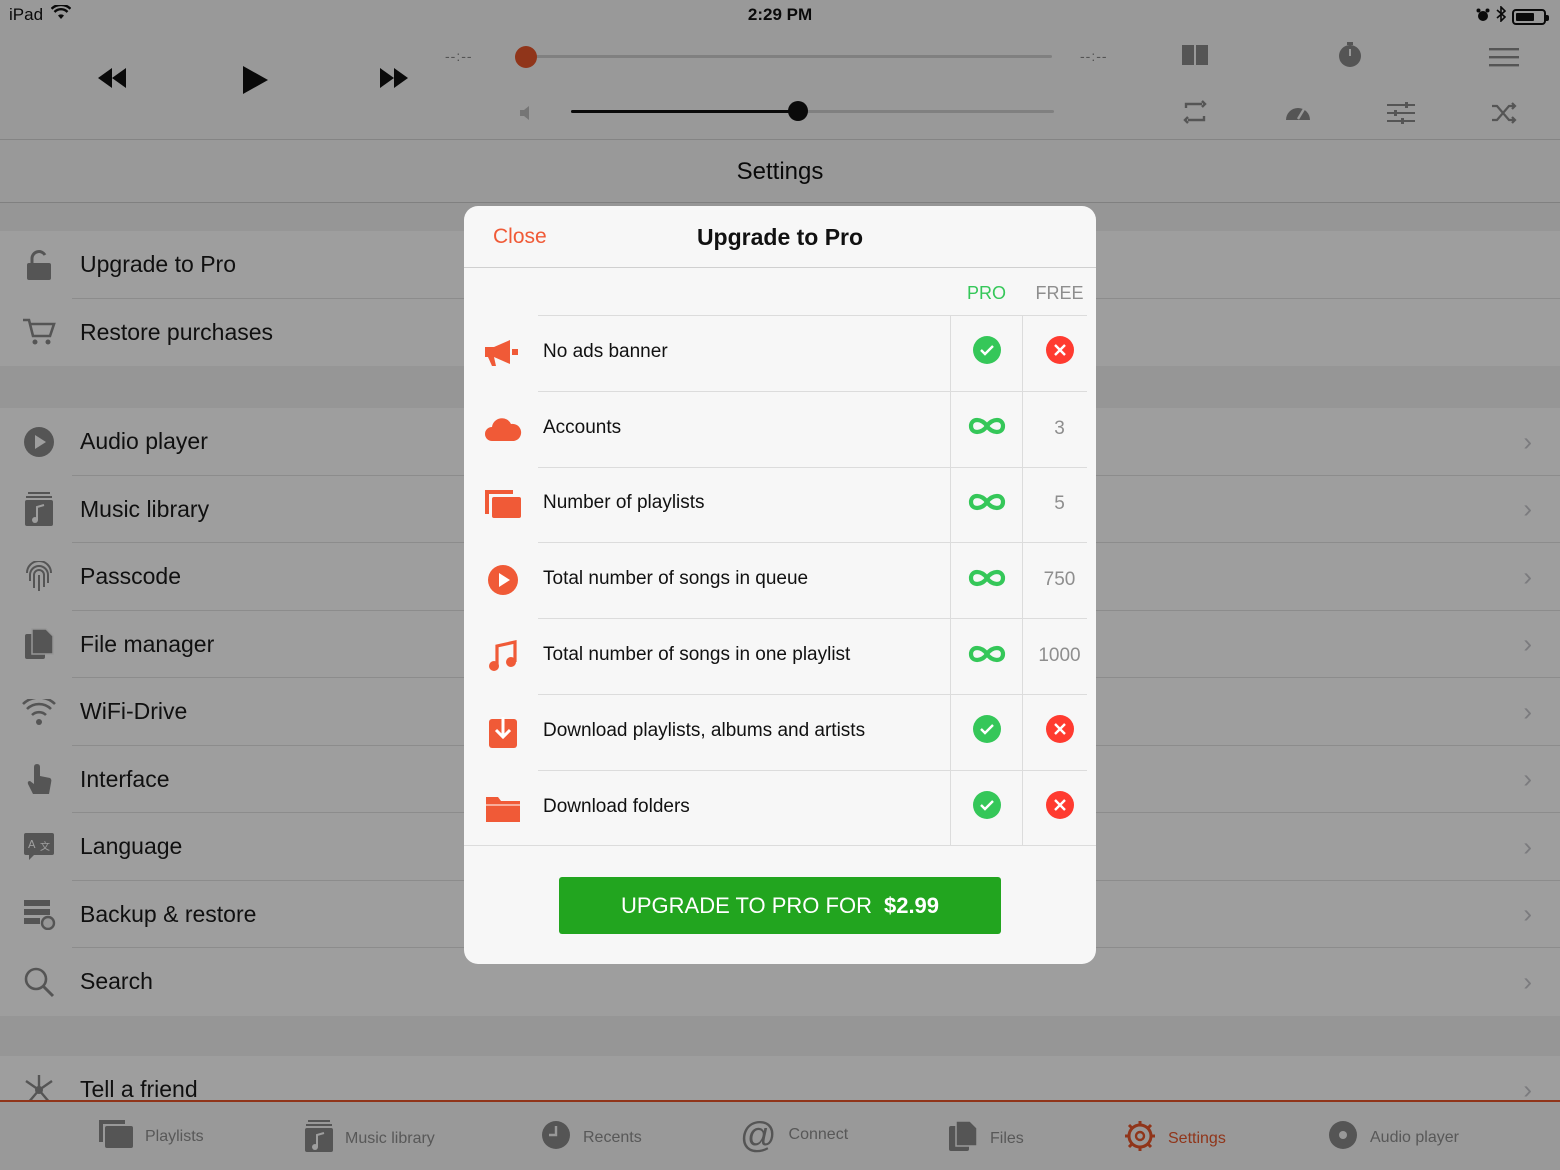 This screenshot has width=1560, height=1170. What do you see at coordinates (780, 353) in the screenshot?
I see `feature-row: No ads banner` at bounding box center [780, 353].